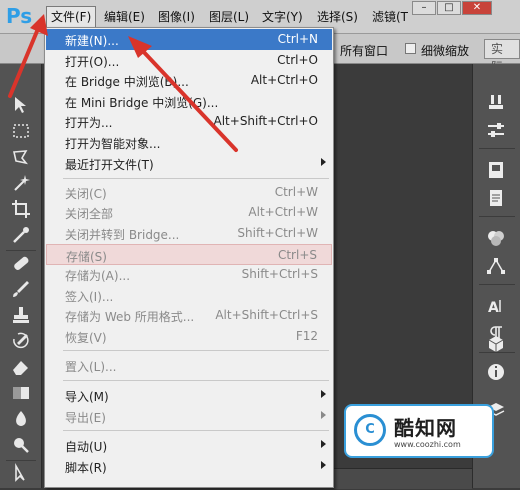  Describe the element at coordinates (496, 344) in the screenshot. I see `3d-icon` at that location.